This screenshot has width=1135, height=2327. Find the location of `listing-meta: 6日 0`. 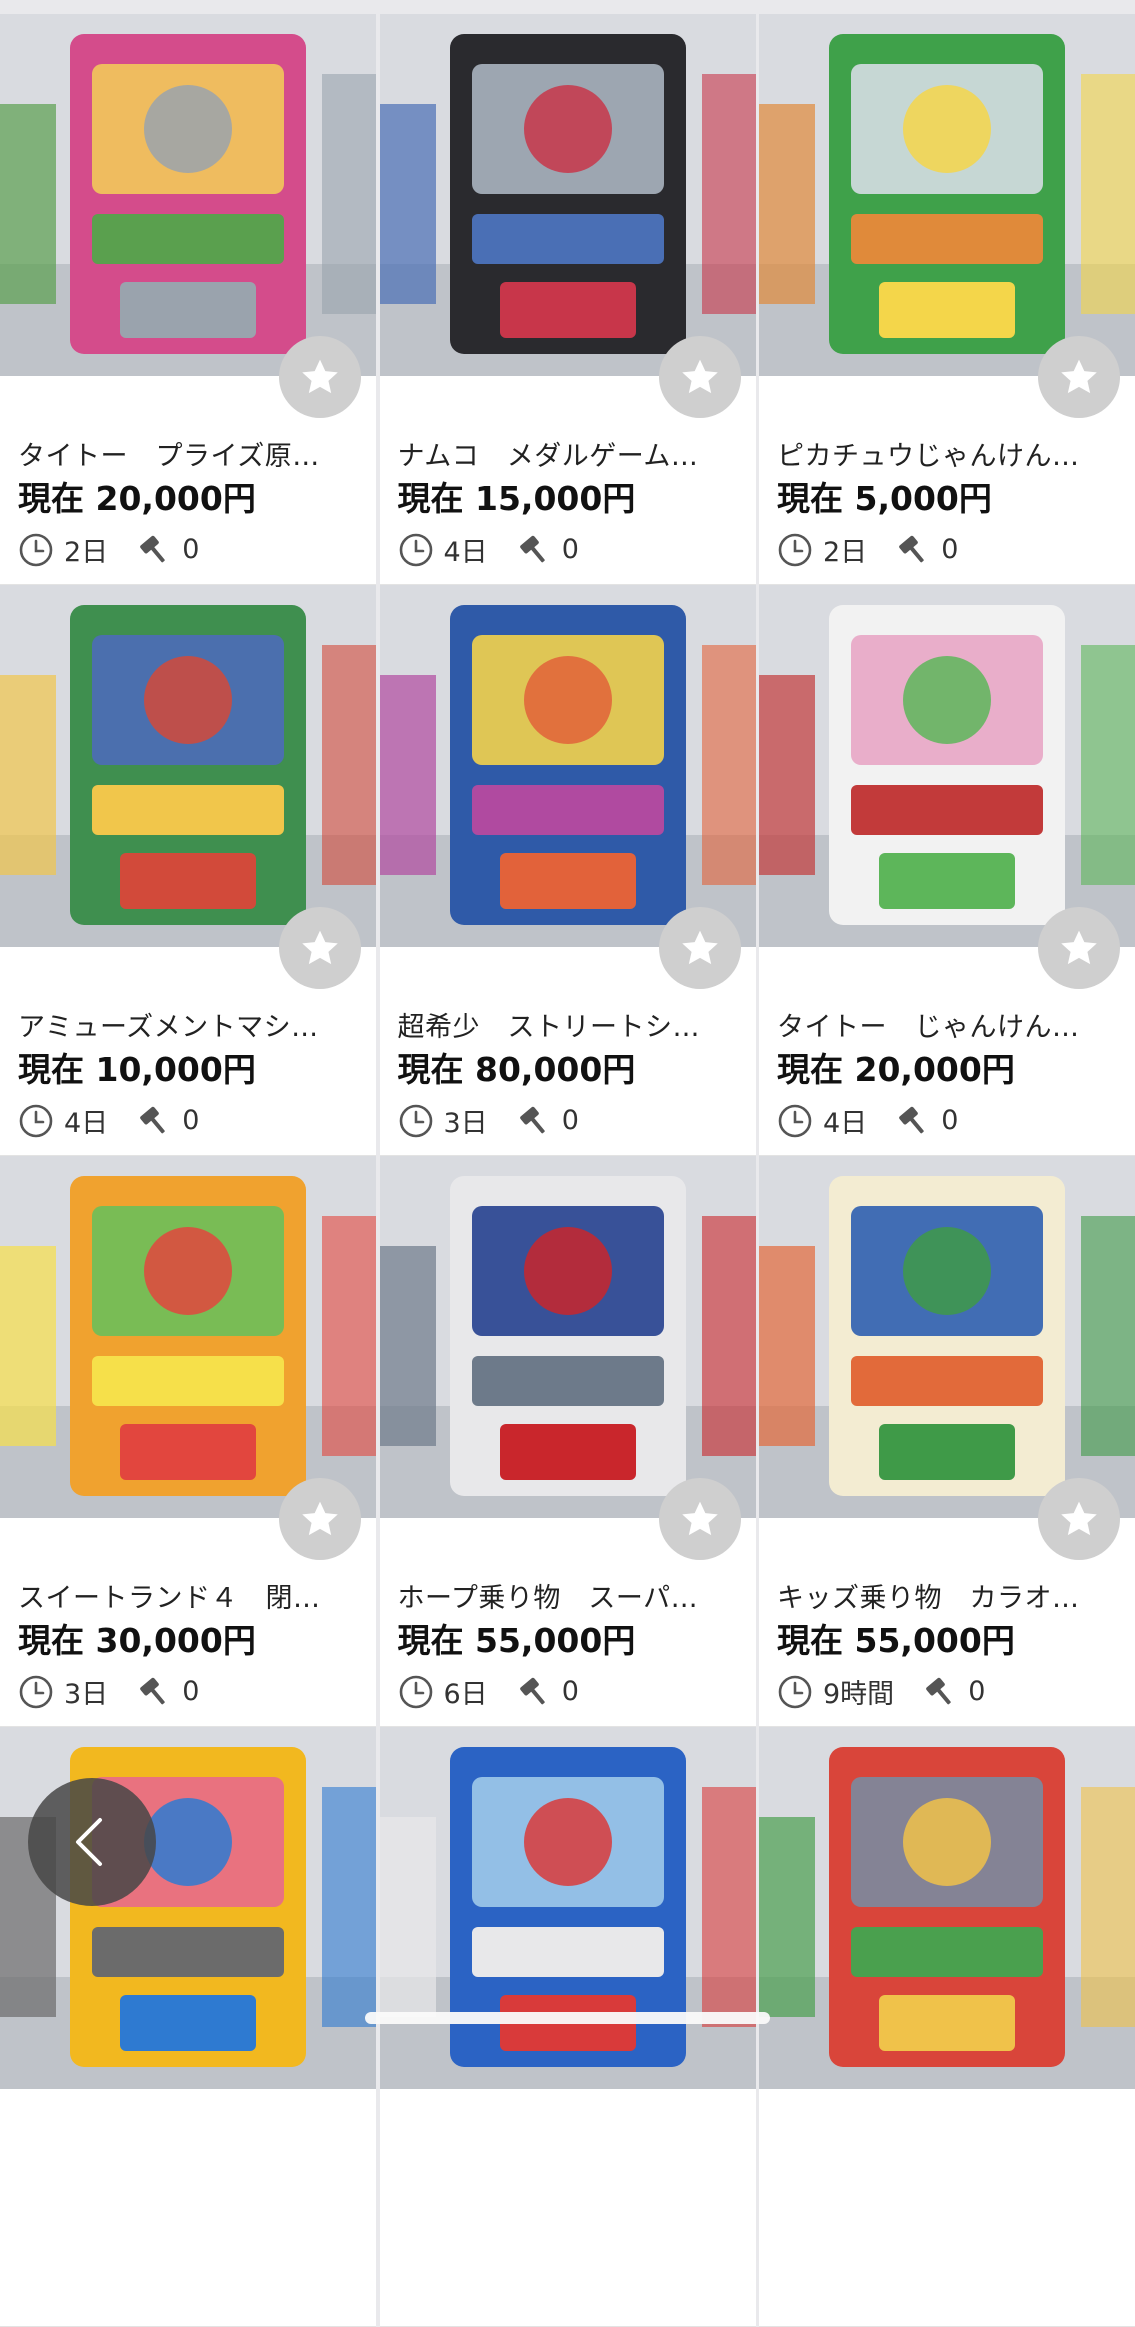

listing-meta: 6日 0 is located at coordinates (488, 1691).